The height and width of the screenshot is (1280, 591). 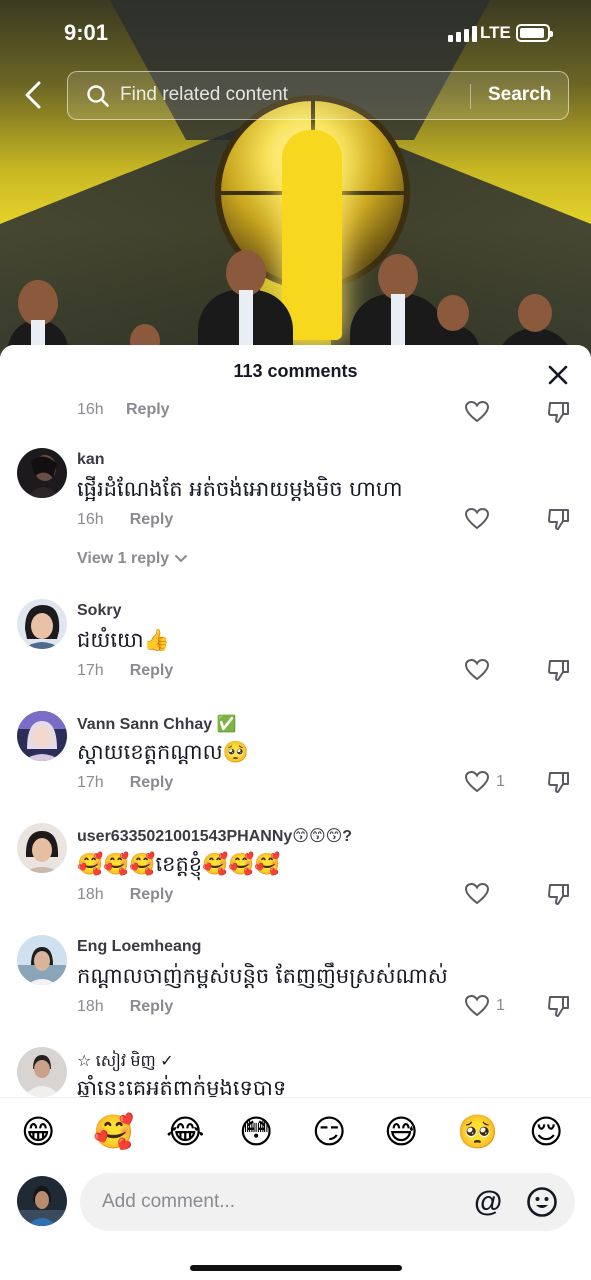 What do you see at coordinates (123, 558) in the screenshot?
I see `view-replies-label: View 1 reply` at bounding box center [123, 558].